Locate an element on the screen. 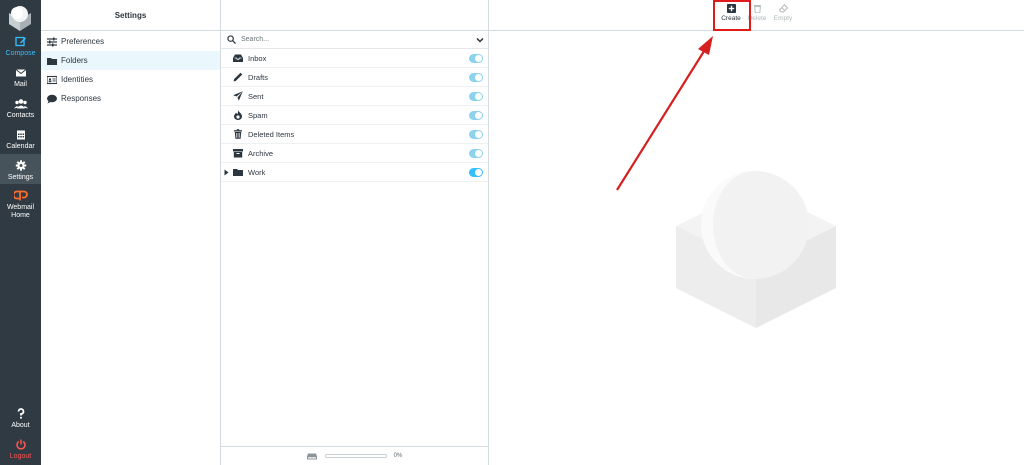  question-icon is located at coordinates (20, 413).